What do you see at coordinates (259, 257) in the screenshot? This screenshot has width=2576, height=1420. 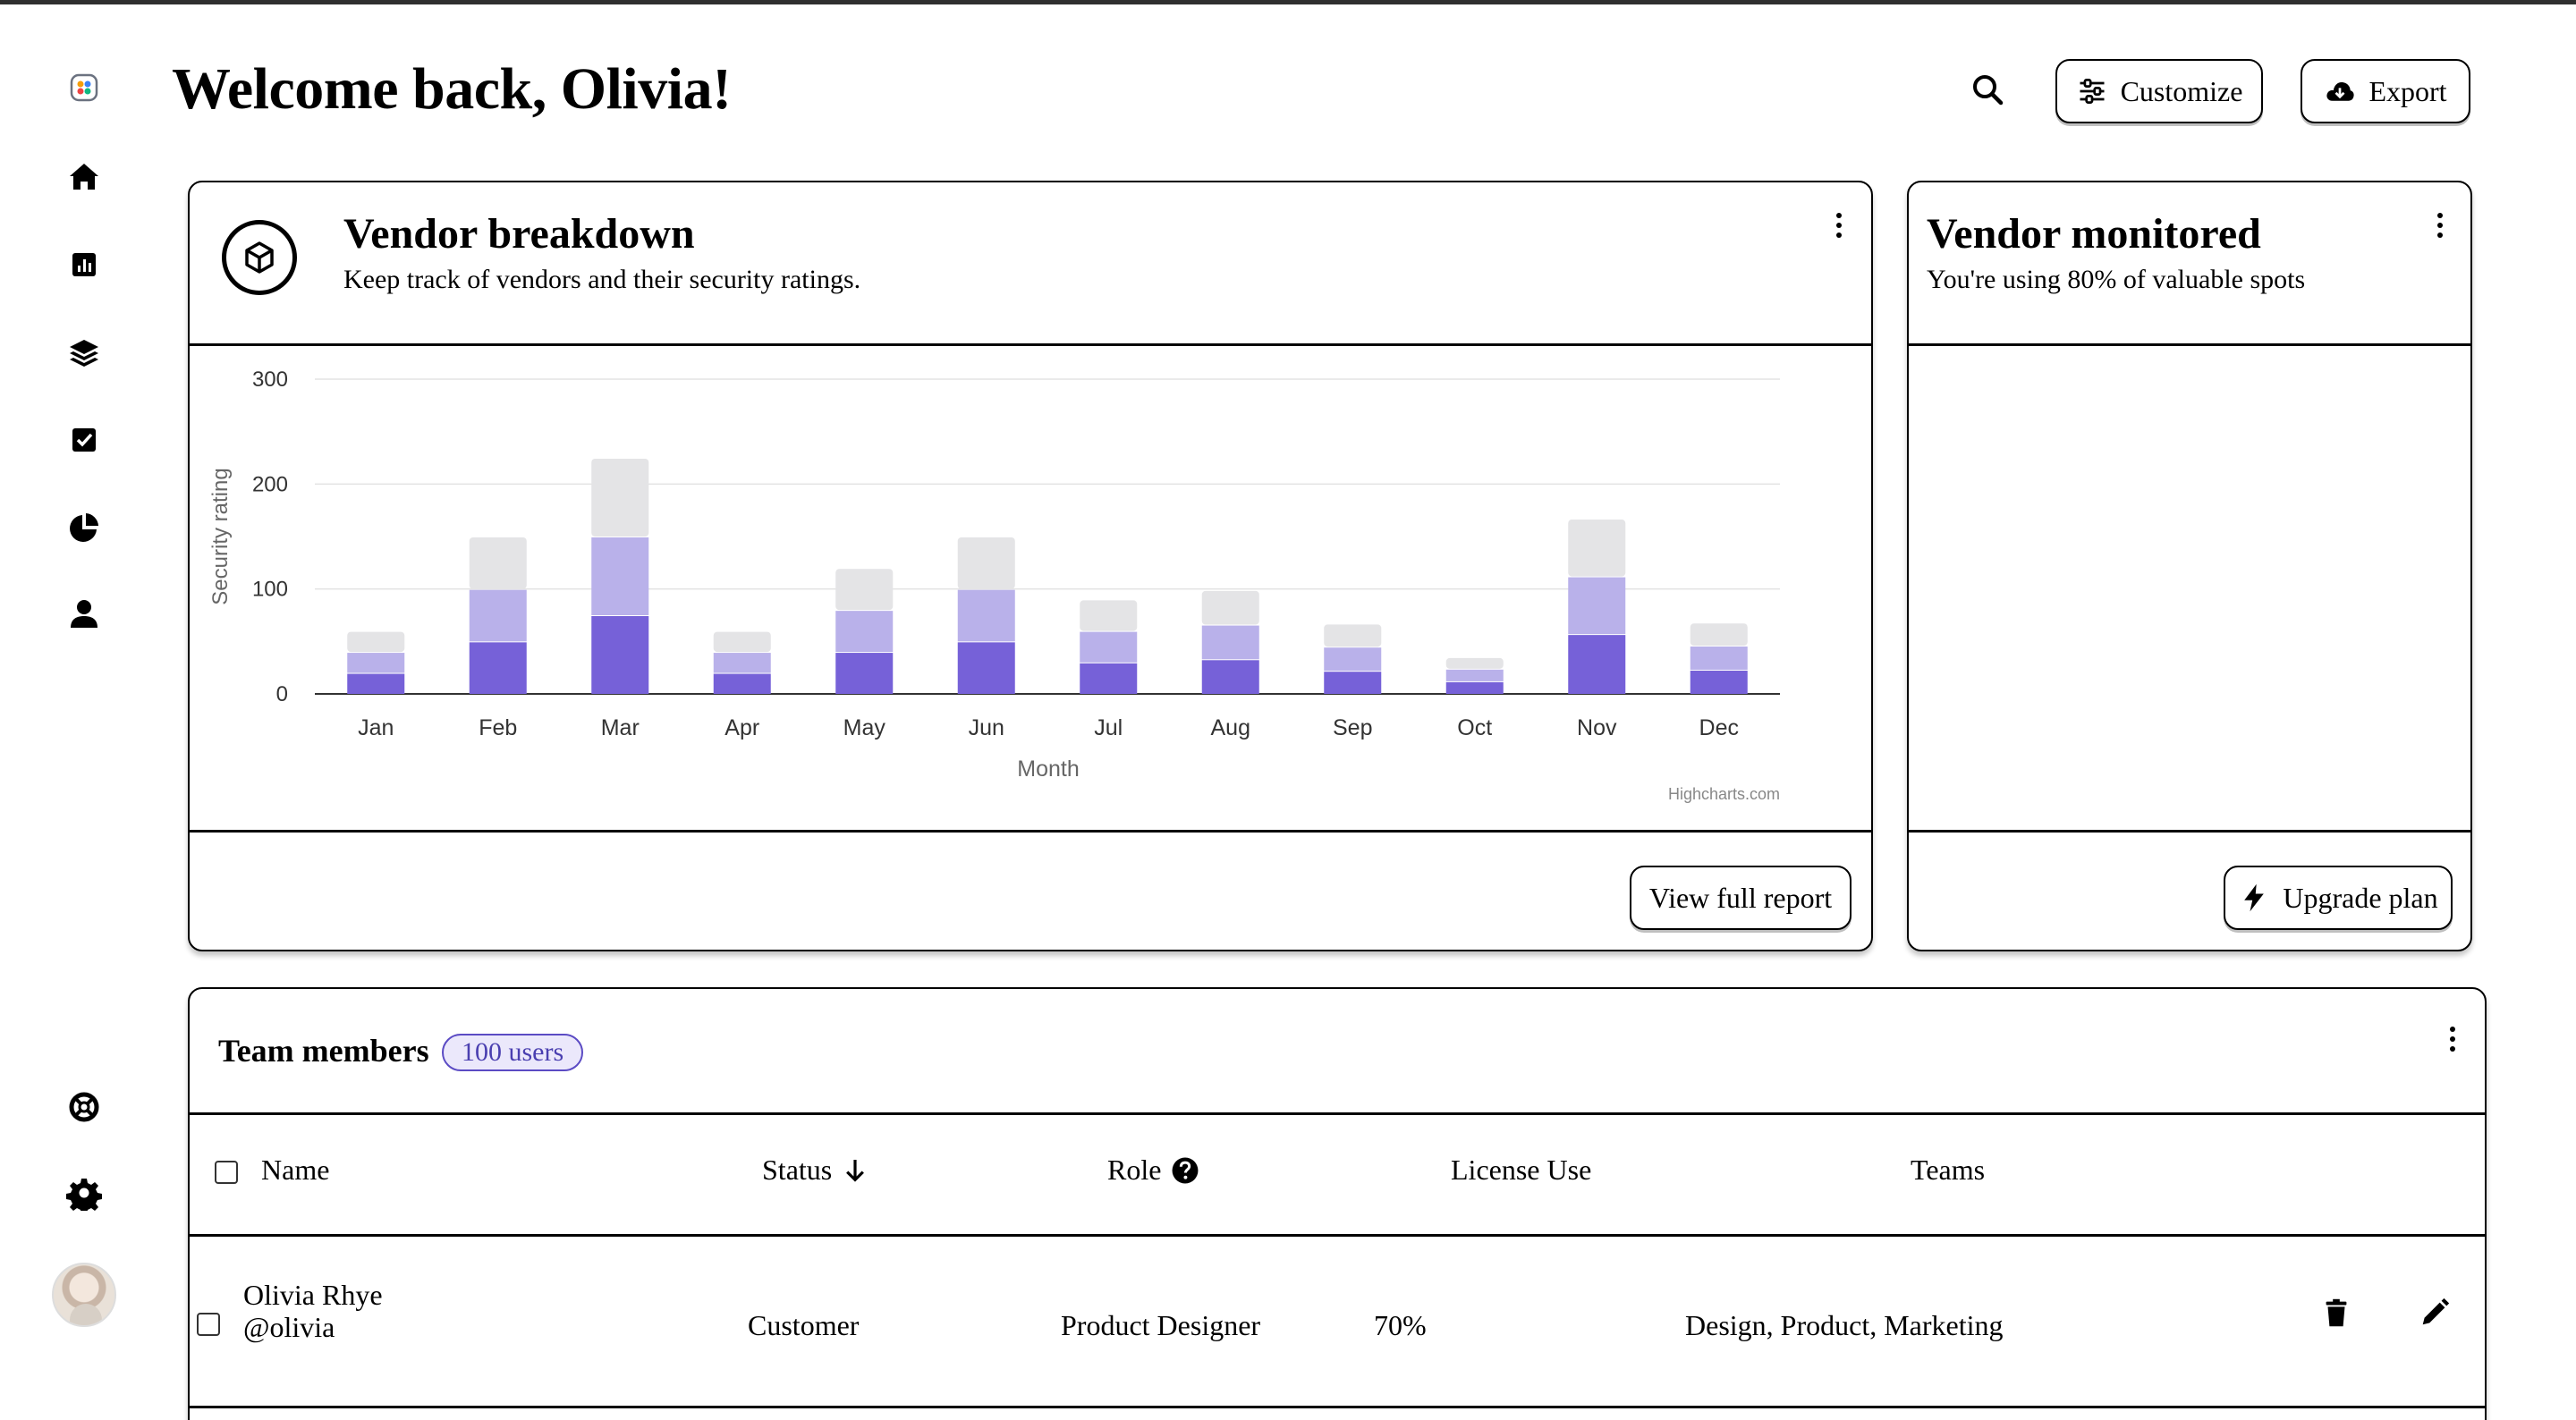 I see `cube-icon` at bounding box center [259, 257].